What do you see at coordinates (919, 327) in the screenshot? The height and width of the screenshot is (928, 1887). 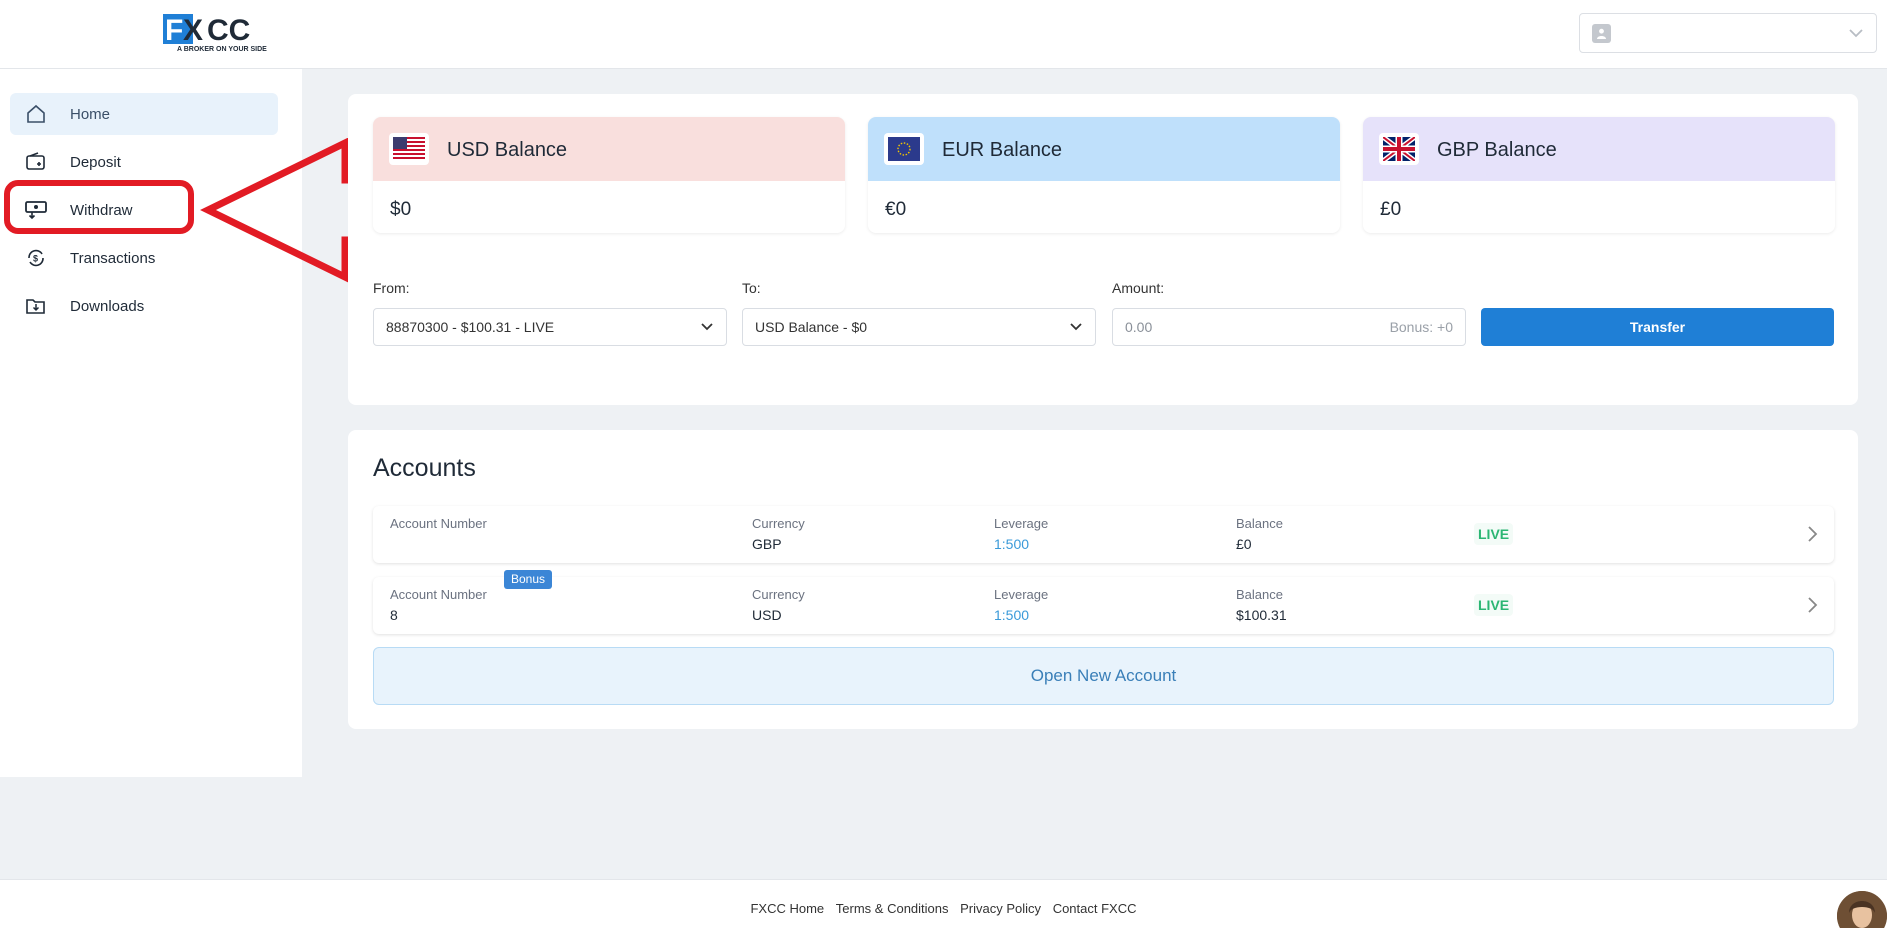 I see `to-account-select: USD Balance - $0` at bounding box center [919, 327].